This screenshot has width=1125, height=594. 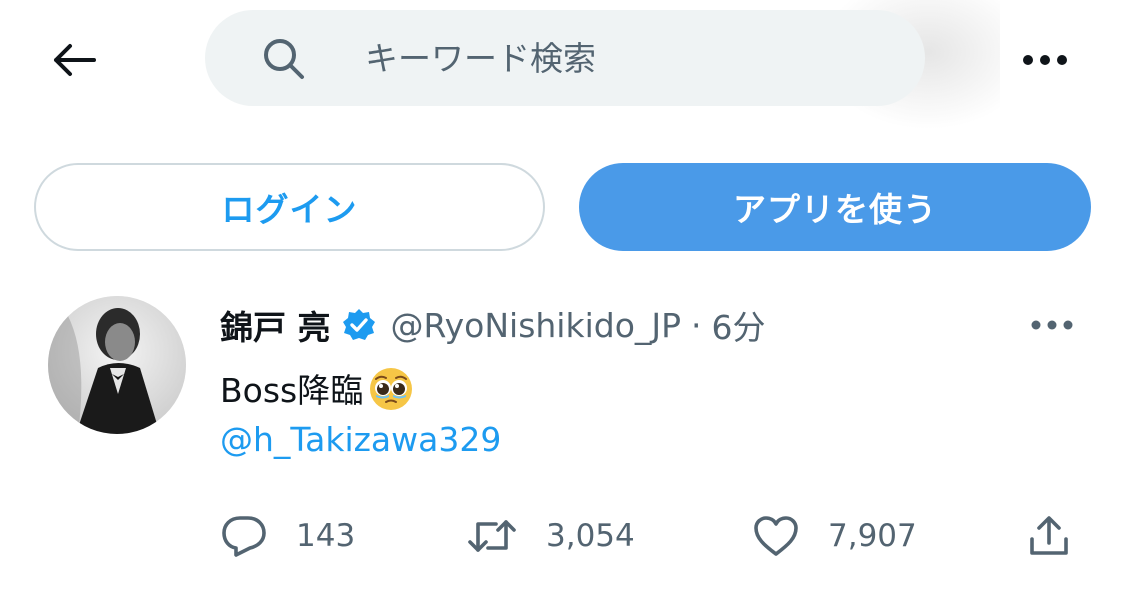 I want to click on verified-badge-icon, so click(x=359, y=325).